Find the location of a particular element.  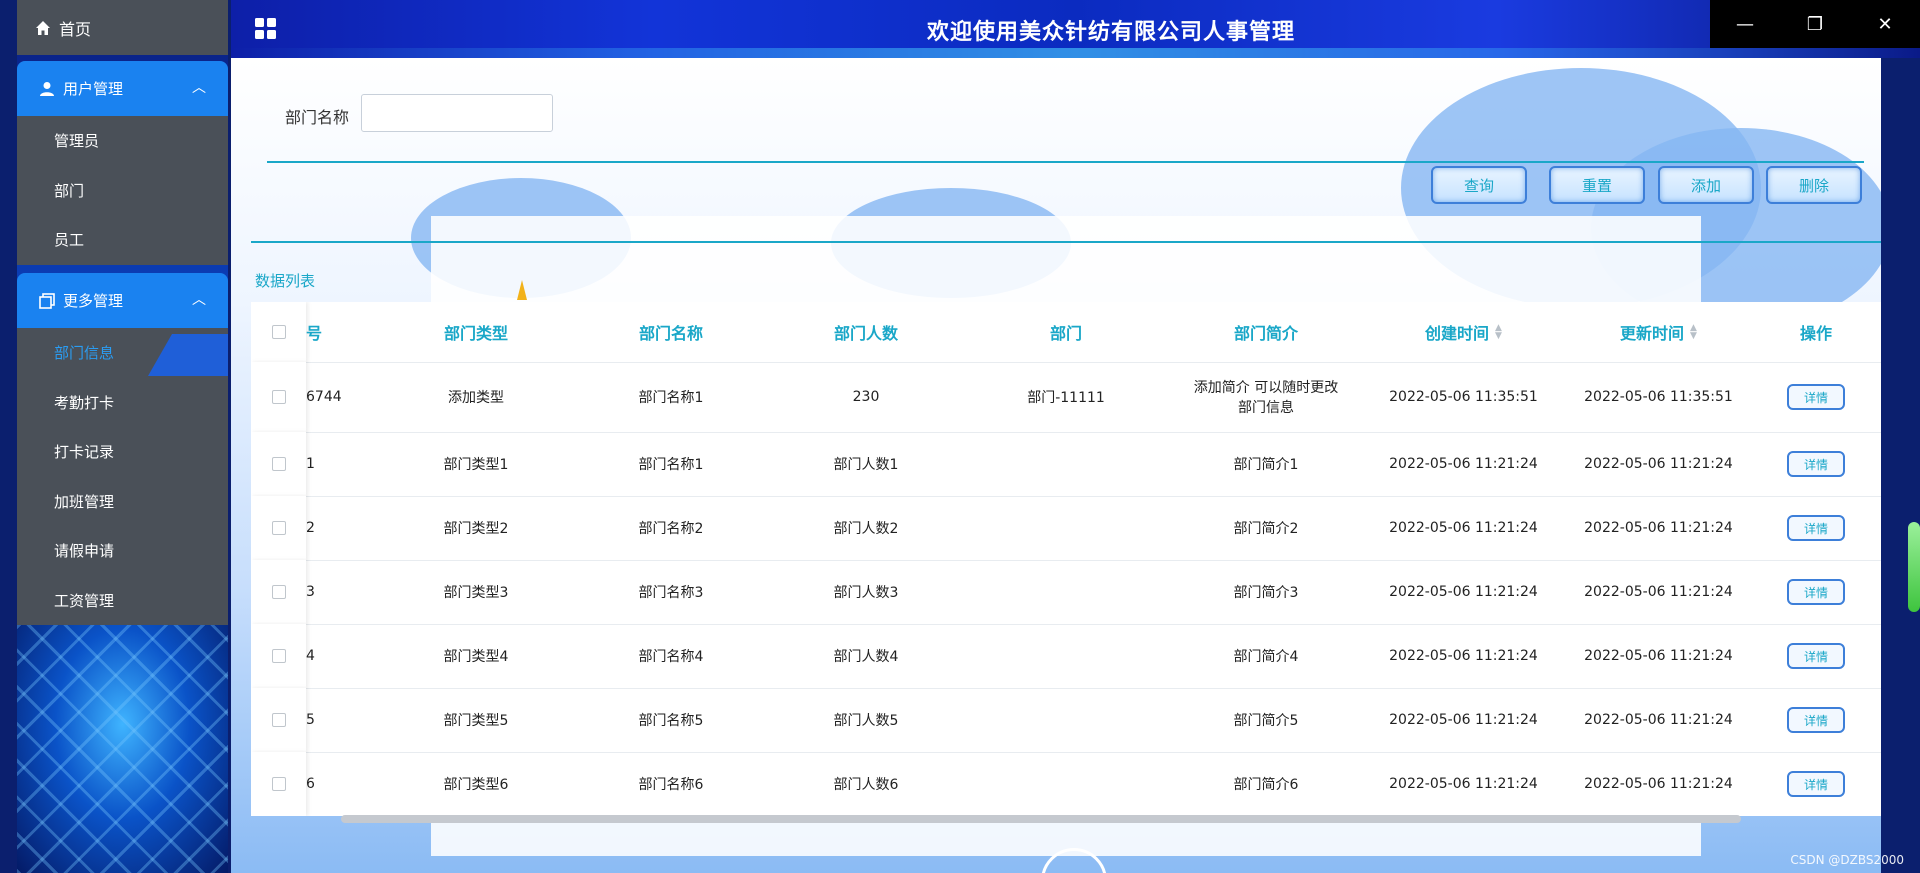

column-header-created: 创建时间 ▲ ▼ is located at coordinates (1463, 332).